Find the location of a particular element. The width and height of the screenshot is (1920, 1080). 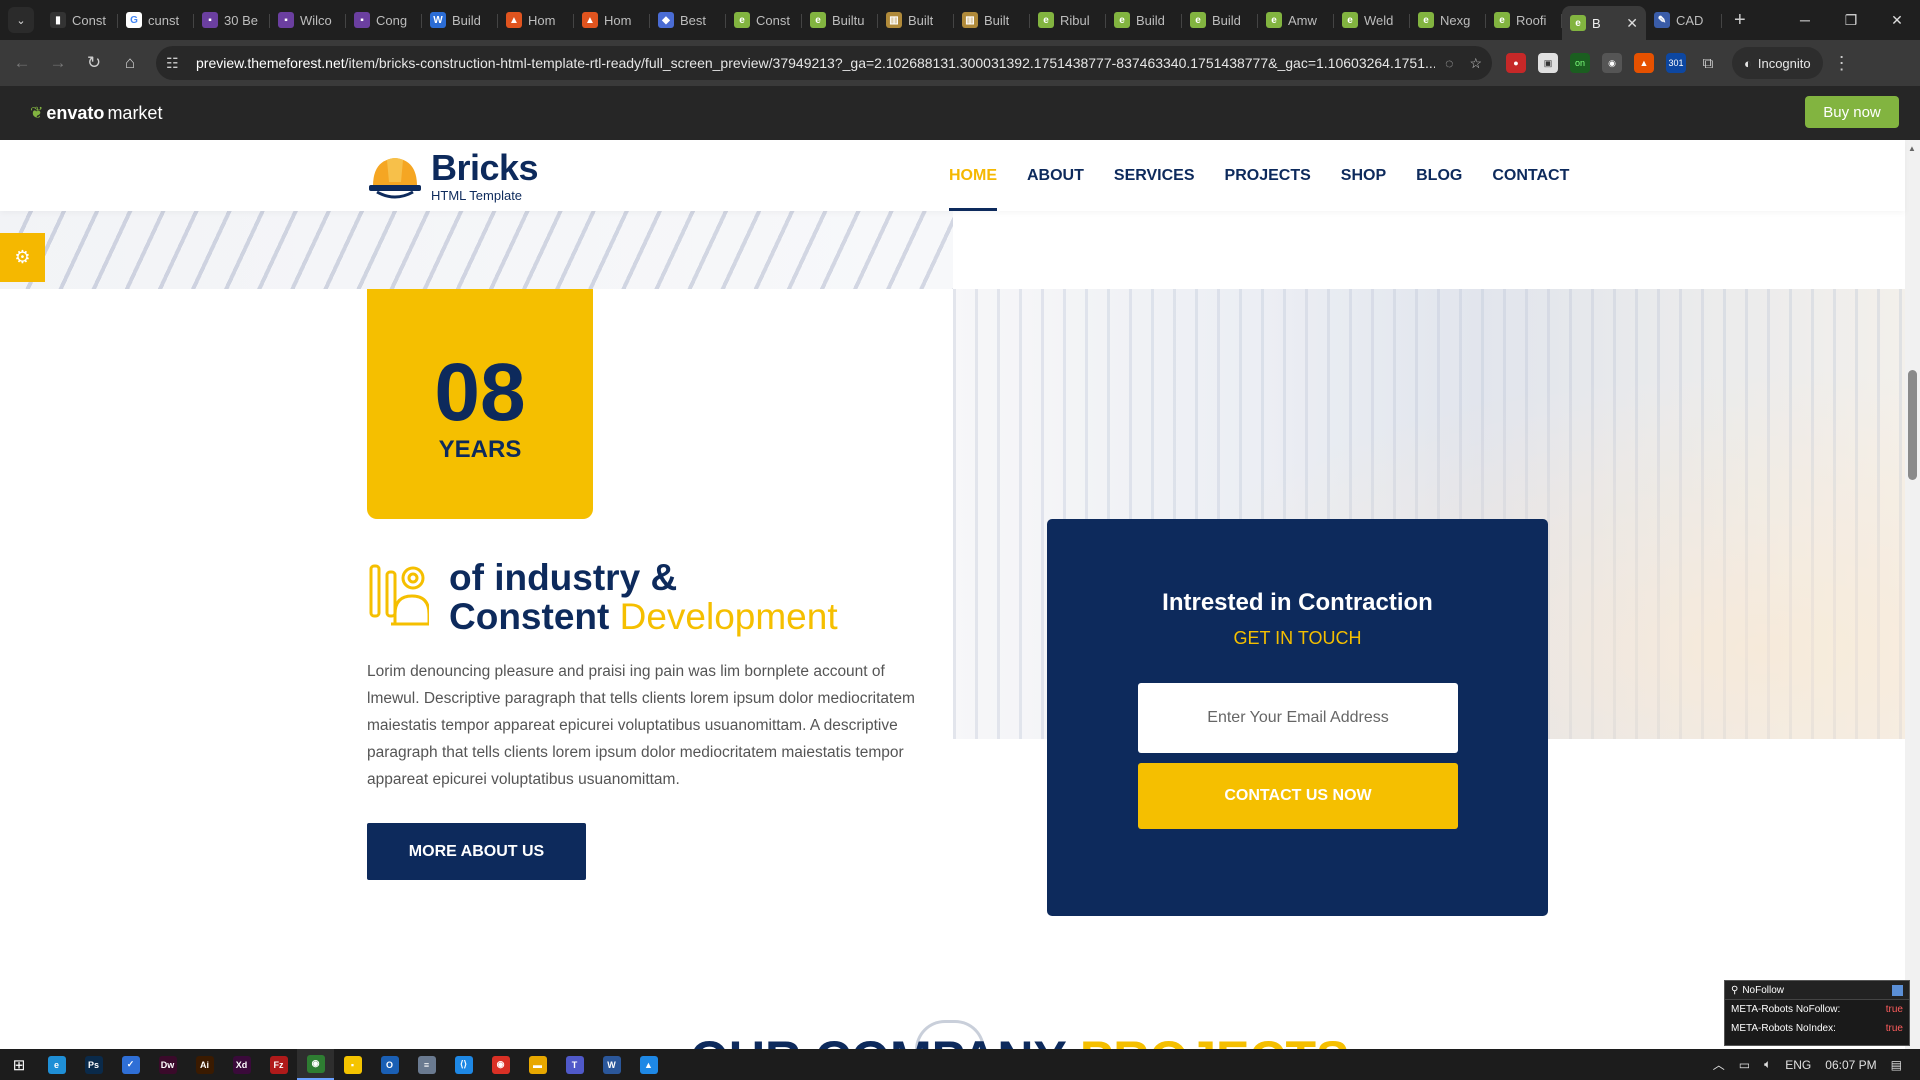

settings-gear-icon: ⚙ is located at coordinates (22, 257).